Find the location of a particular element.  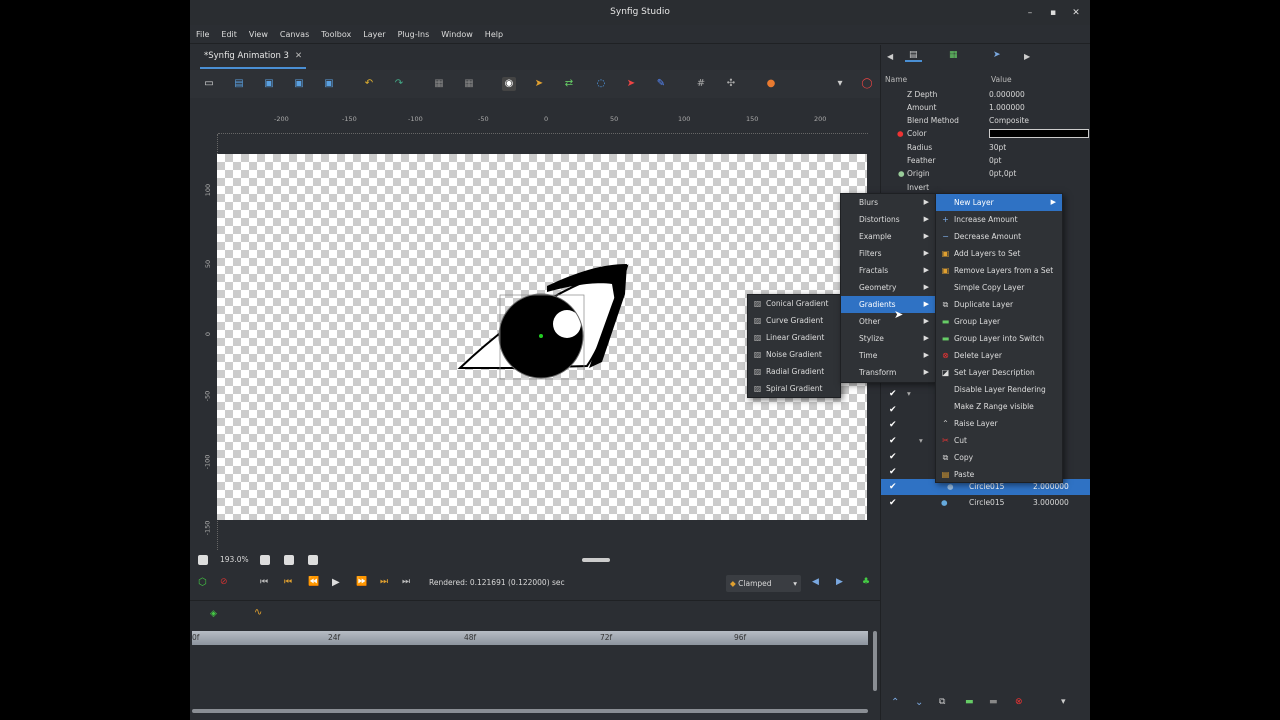

draw-tool-icon: ✎ is located at coordinates (661, 84).